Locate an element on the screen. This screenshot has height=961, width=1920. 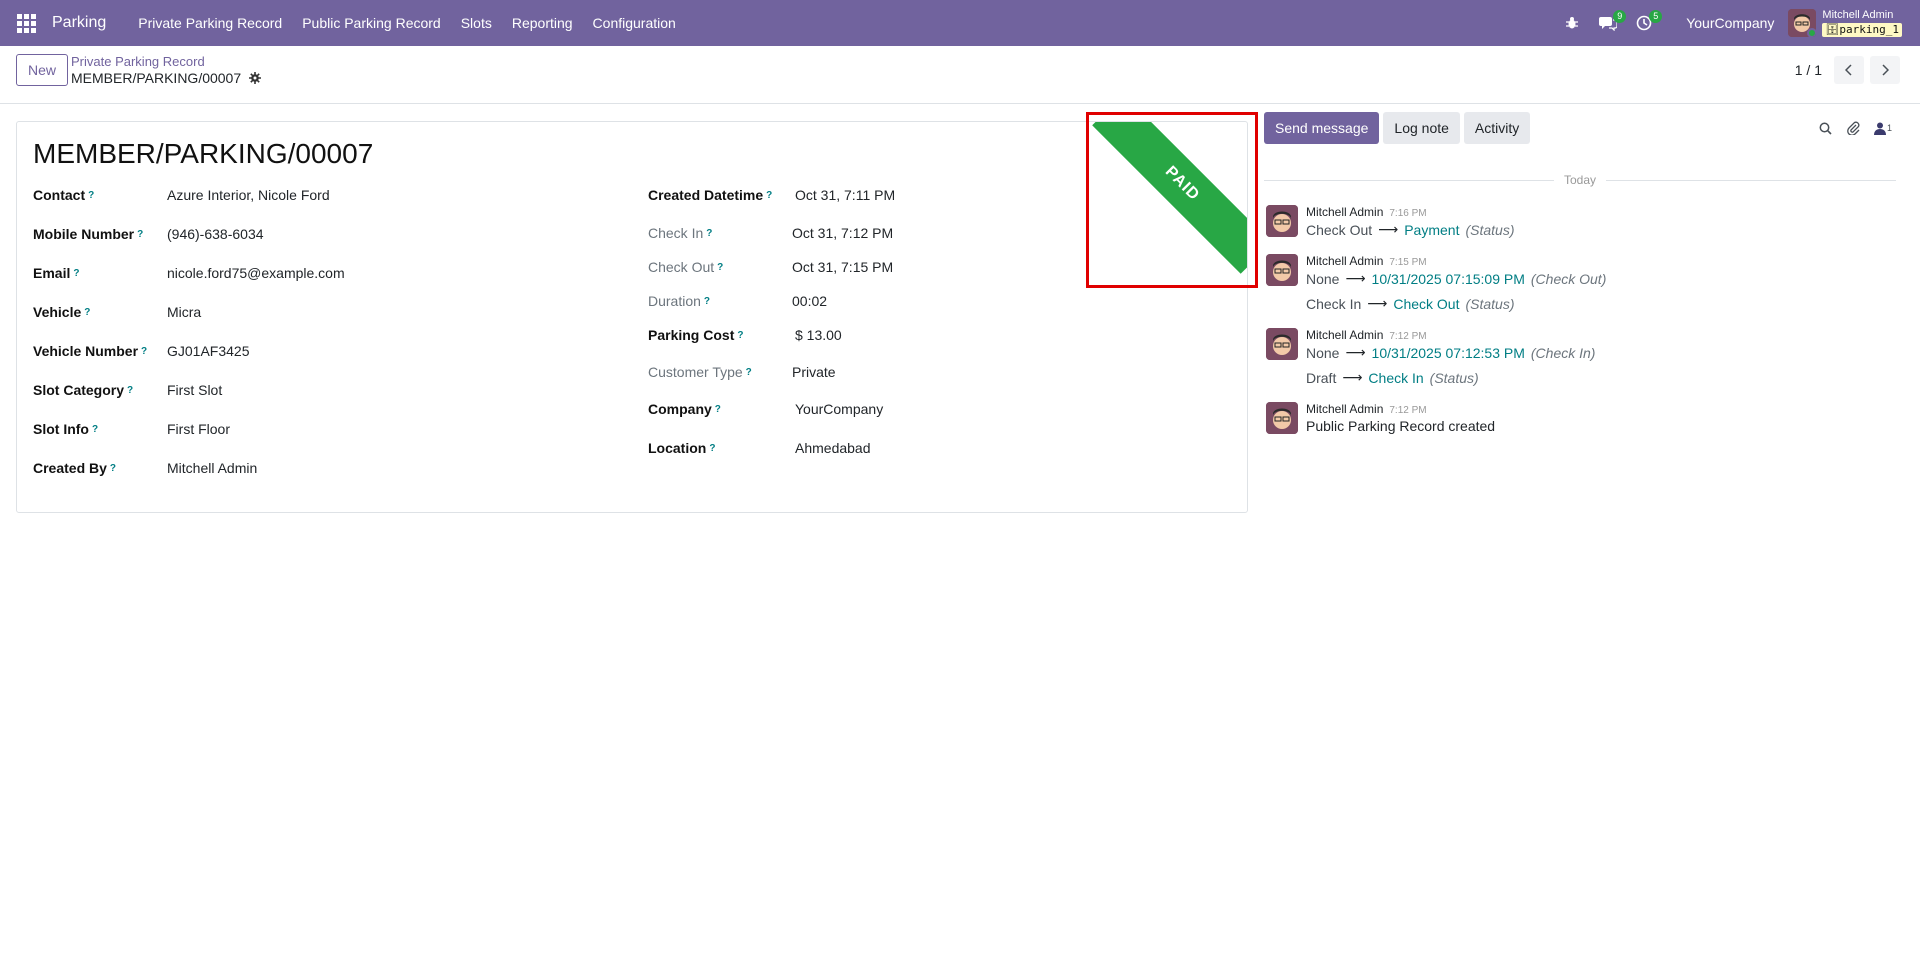
new-value: 10/31/2025 07:12:53 PM is located at coordinates (1448, 352).